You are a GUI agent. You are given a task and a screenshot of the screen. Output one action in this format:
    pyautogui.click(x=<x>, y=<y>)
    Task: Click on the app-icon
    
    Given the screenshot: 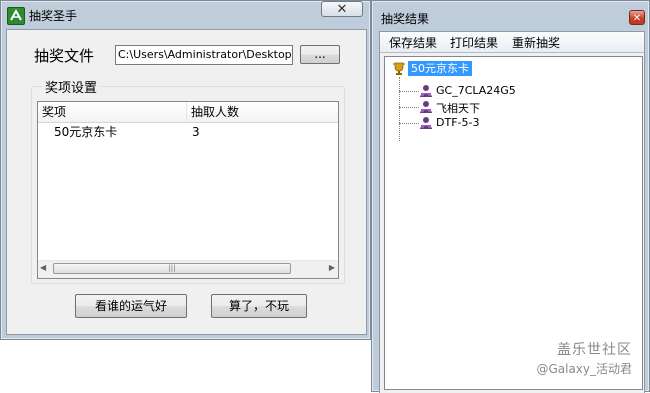 What is the action you would take?
    pyautogui.click(x=16, y=16)
    